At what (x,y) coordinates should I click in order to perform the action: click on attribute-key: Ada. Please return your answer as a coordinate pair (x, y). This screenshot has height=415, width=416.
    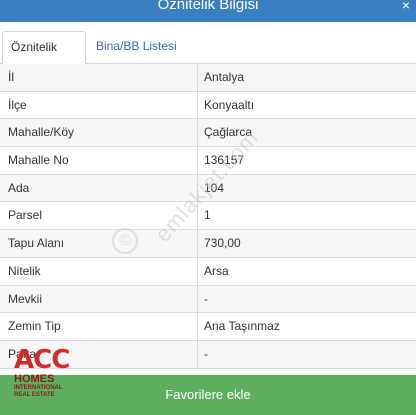
    Looking at the image, I should click on (99, 188).